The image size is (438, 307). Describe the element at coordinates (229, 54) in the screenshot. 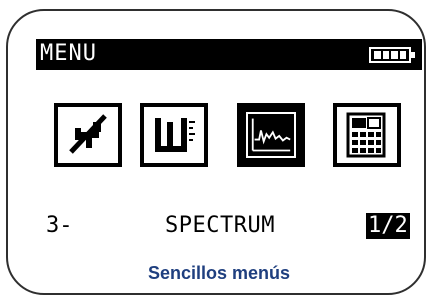

I see `menu-header-bar: MENU` at that location.